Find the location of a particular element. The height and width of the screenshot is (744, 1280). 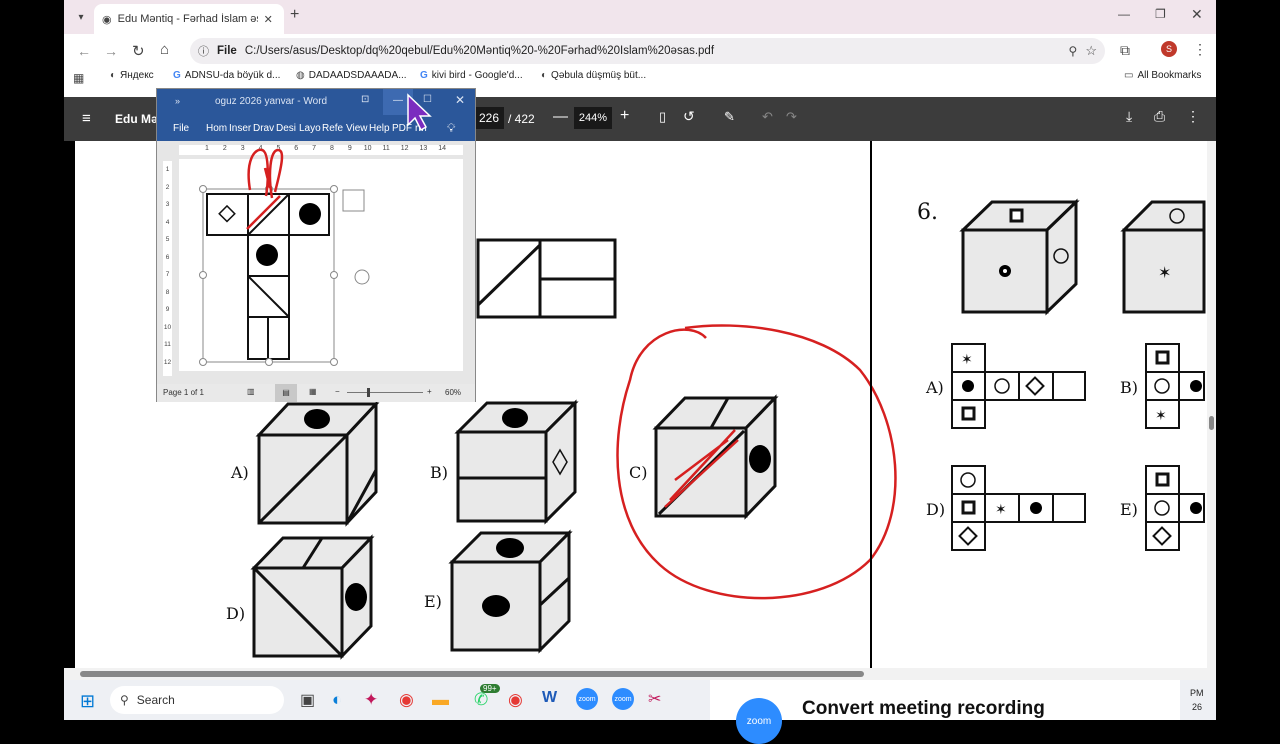

edge-icon: ◐ is located at coordinates (337, 700).